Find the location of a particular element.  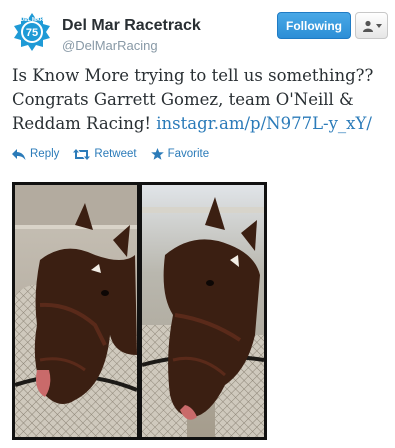

tweet-actions: Reply Retweet Favorite is located at coordinates (110, 154).